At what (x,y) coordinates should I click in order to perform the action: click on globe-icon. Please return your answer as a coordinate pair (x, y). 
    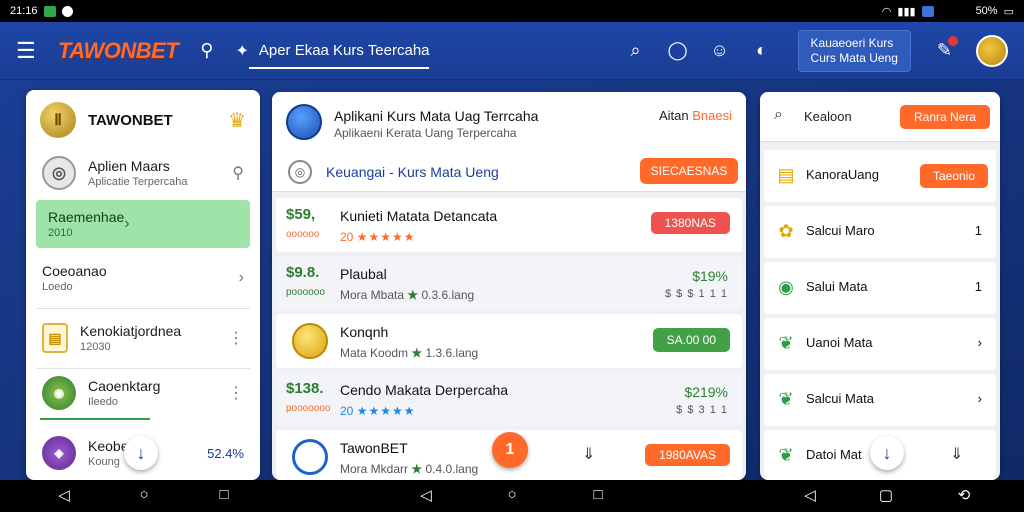
    Looking at the image, I should click on (304, 122).